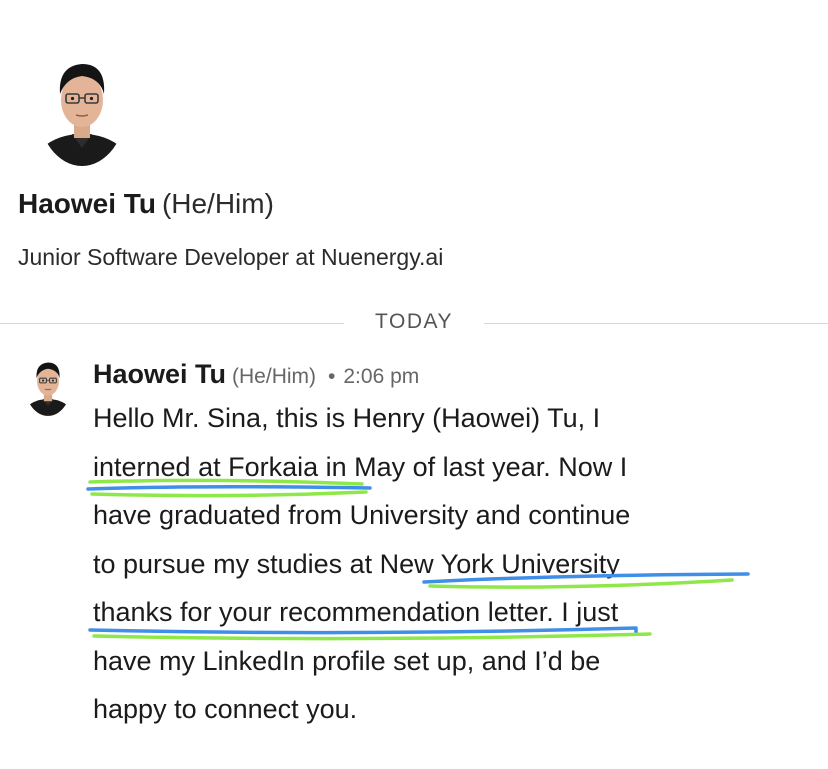  What do you see at coordinates (656, 323) in the screenshot?
I see `divider-line-right` at bounding box center [656, 323].